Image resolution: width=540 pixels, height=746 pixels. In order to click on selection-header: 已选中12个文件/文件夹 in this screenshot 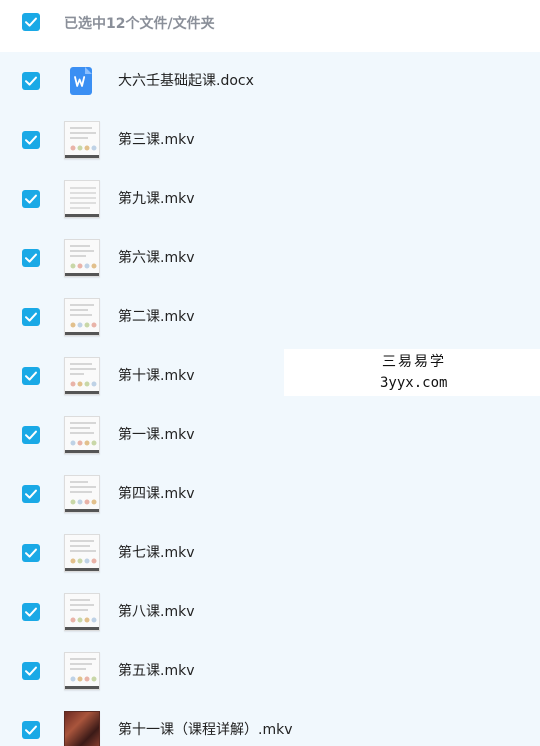, I will do `click(270, 25)`.